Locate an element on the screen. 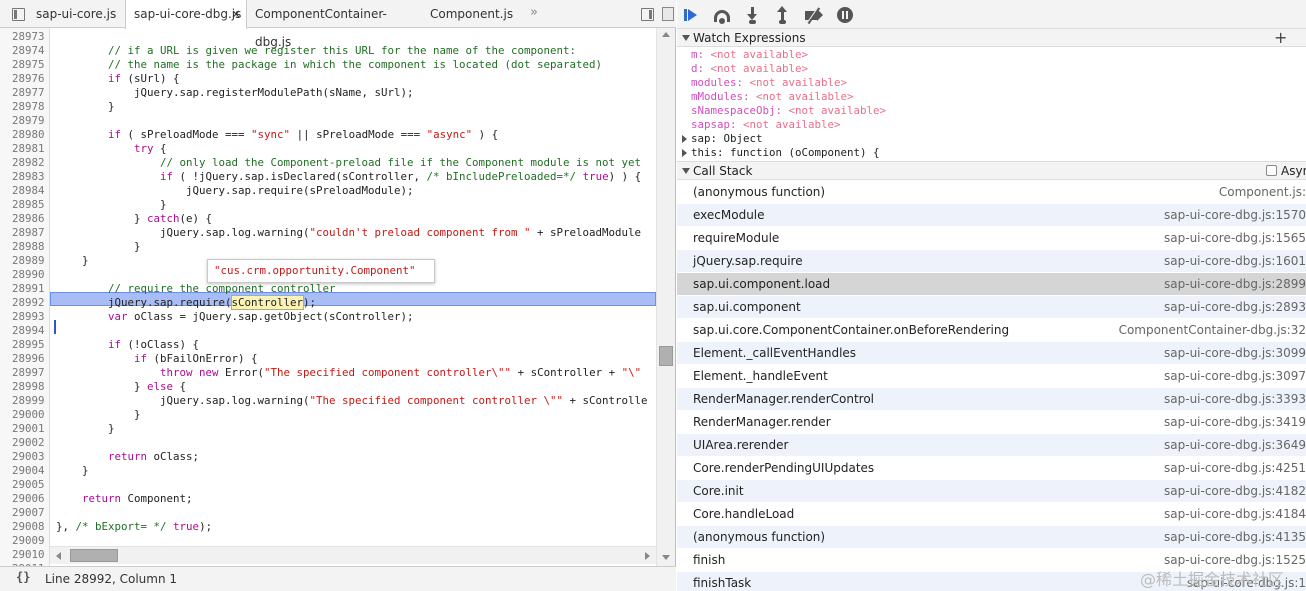  line-number: 28995 is located at coordinates (24, 345).